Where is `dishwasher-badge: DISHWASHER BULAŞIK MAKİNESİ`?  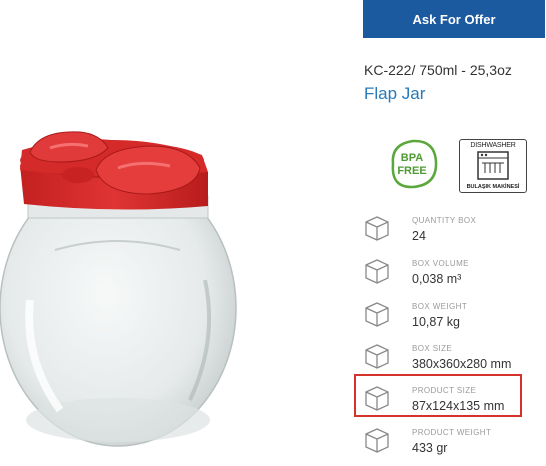 dishwasher-badge: DISHWASHER BULAŞIK MAKİNESİ is located at coordinates (493, 166).